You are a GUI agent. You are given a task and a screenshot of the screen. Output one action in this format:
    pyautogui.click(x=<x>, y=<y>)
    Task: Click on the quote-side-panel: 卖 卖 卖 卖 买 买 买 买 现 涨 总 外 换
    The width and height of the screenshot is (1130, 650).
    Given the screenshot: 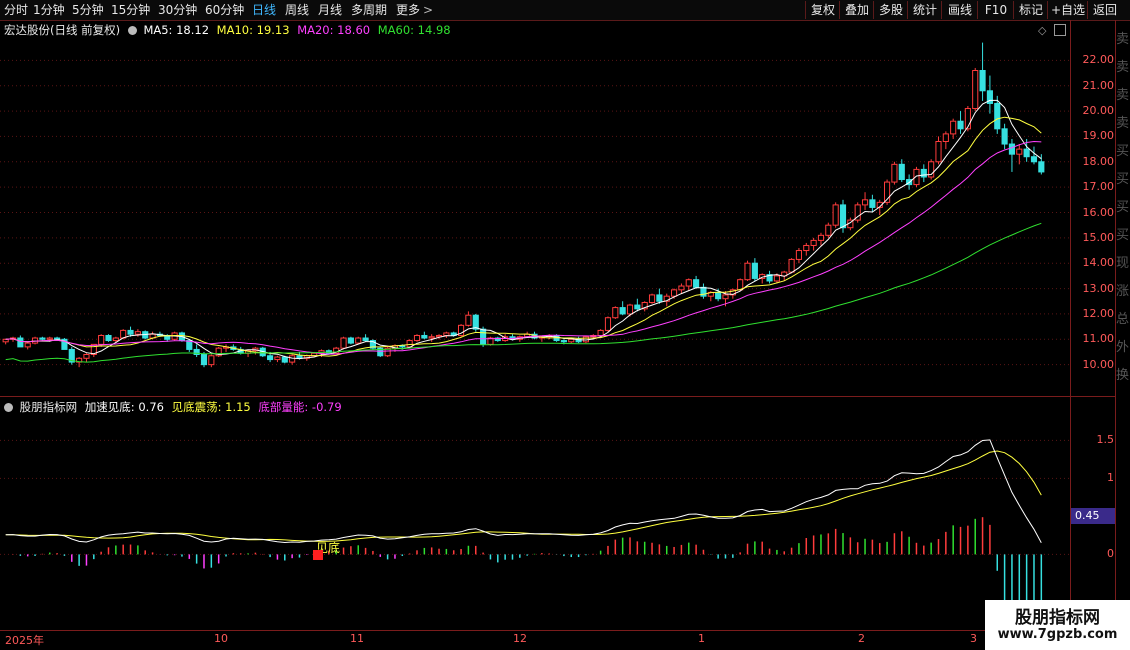 What is the action you would take?
    pyautogui.click(x=1122, y=326)
    